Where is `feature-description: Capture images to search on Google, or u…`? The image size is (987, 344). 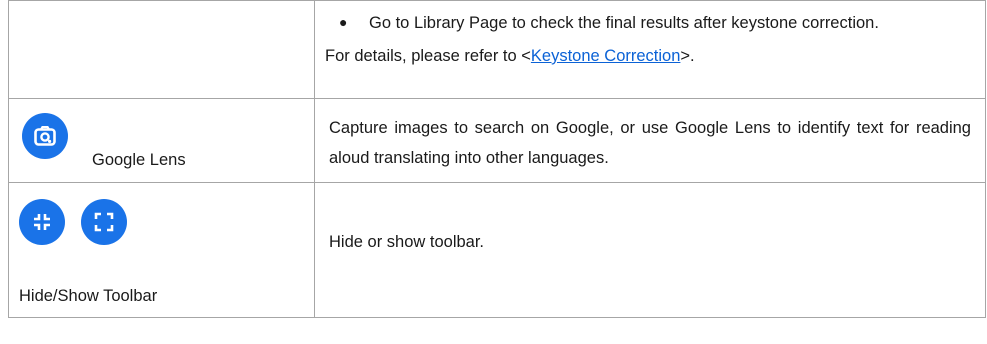 feature-description: Capture images to search on Google, or u… is located at coordinates (650, 143).